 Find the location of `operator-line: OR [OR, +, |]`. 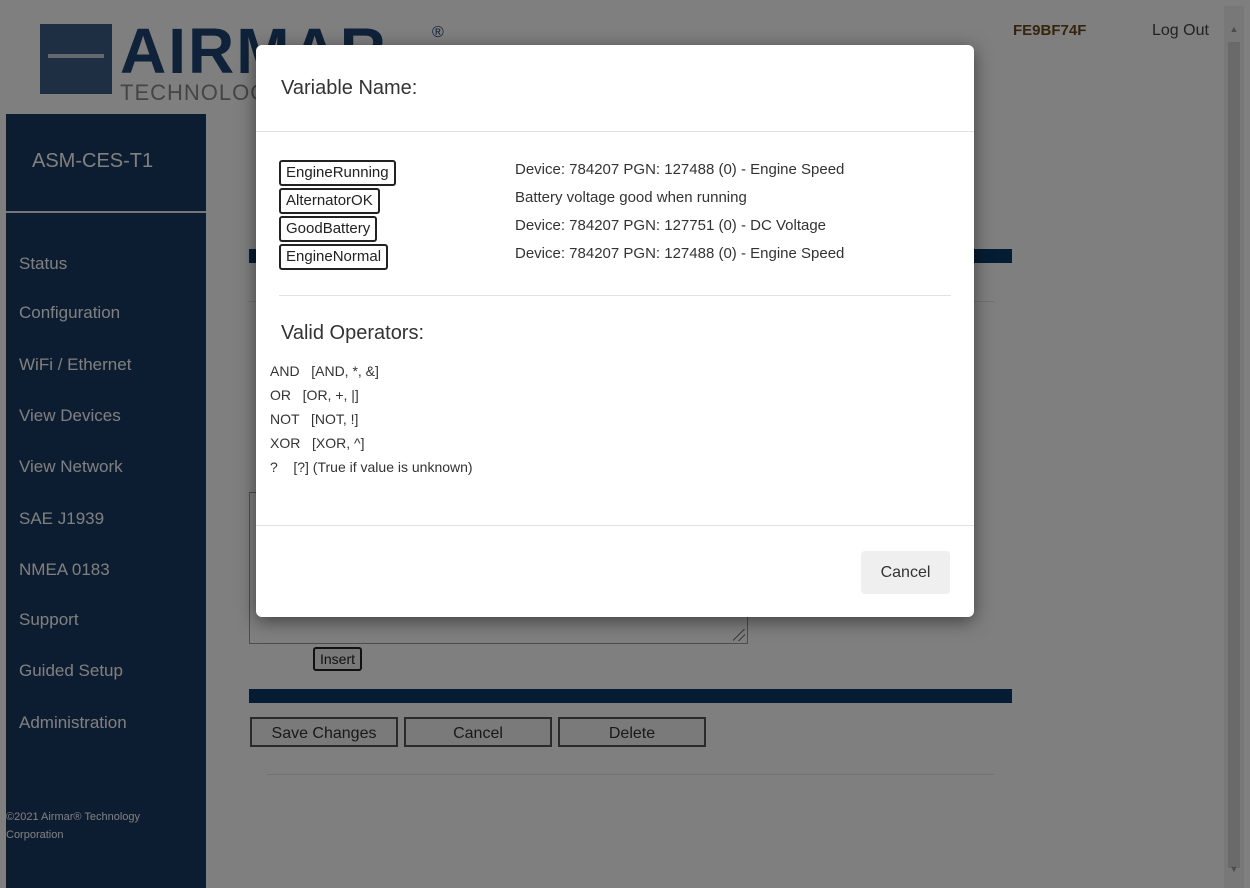

operator-line: OR [OR, +, |] is located at coordinates (314, 395).